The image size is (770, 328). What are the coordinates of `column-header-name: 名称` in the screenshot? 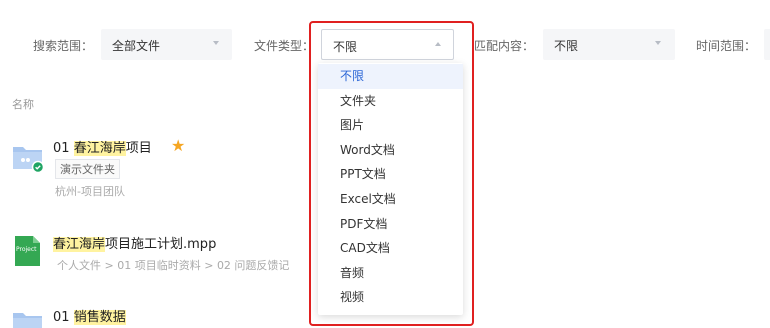 It's located at (23, 104).